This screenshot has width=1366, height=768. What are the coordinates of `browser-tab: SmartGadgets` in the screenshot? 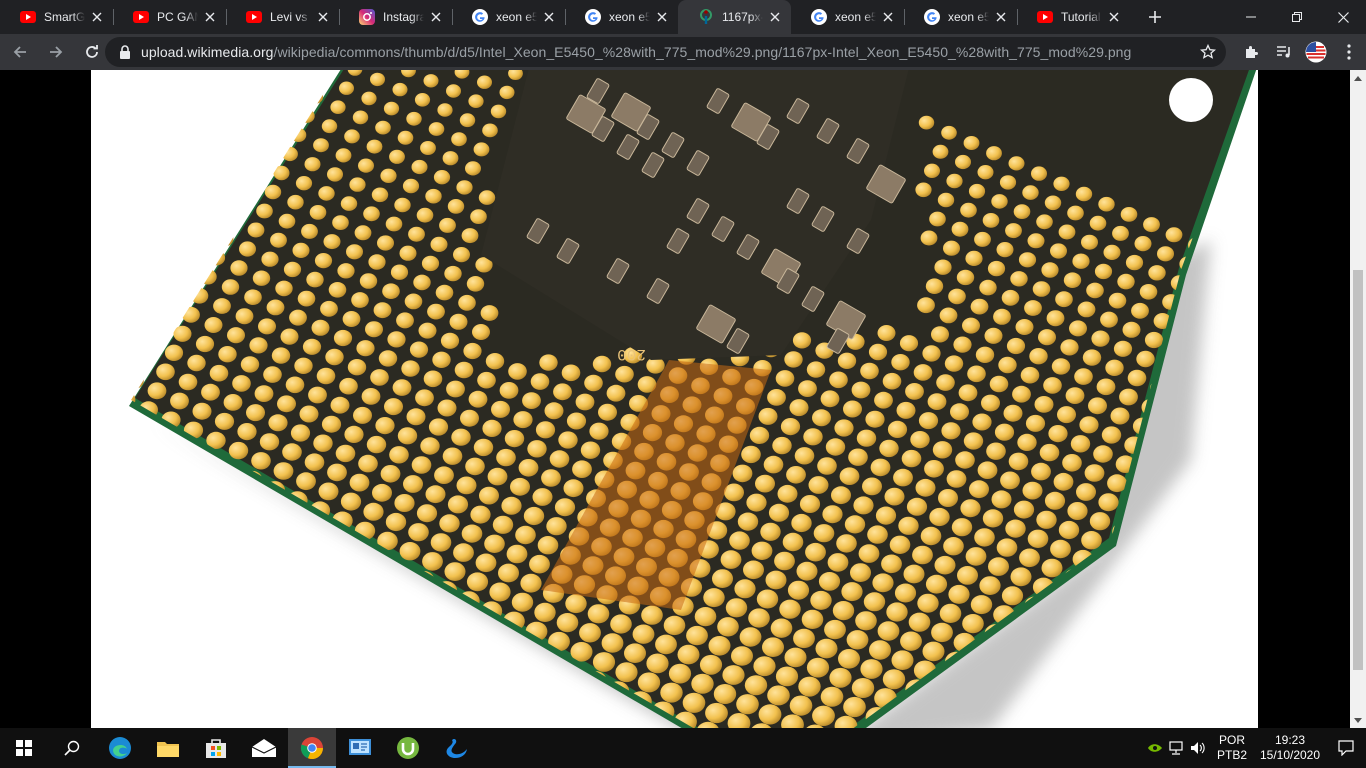 It's located at (56, 17).